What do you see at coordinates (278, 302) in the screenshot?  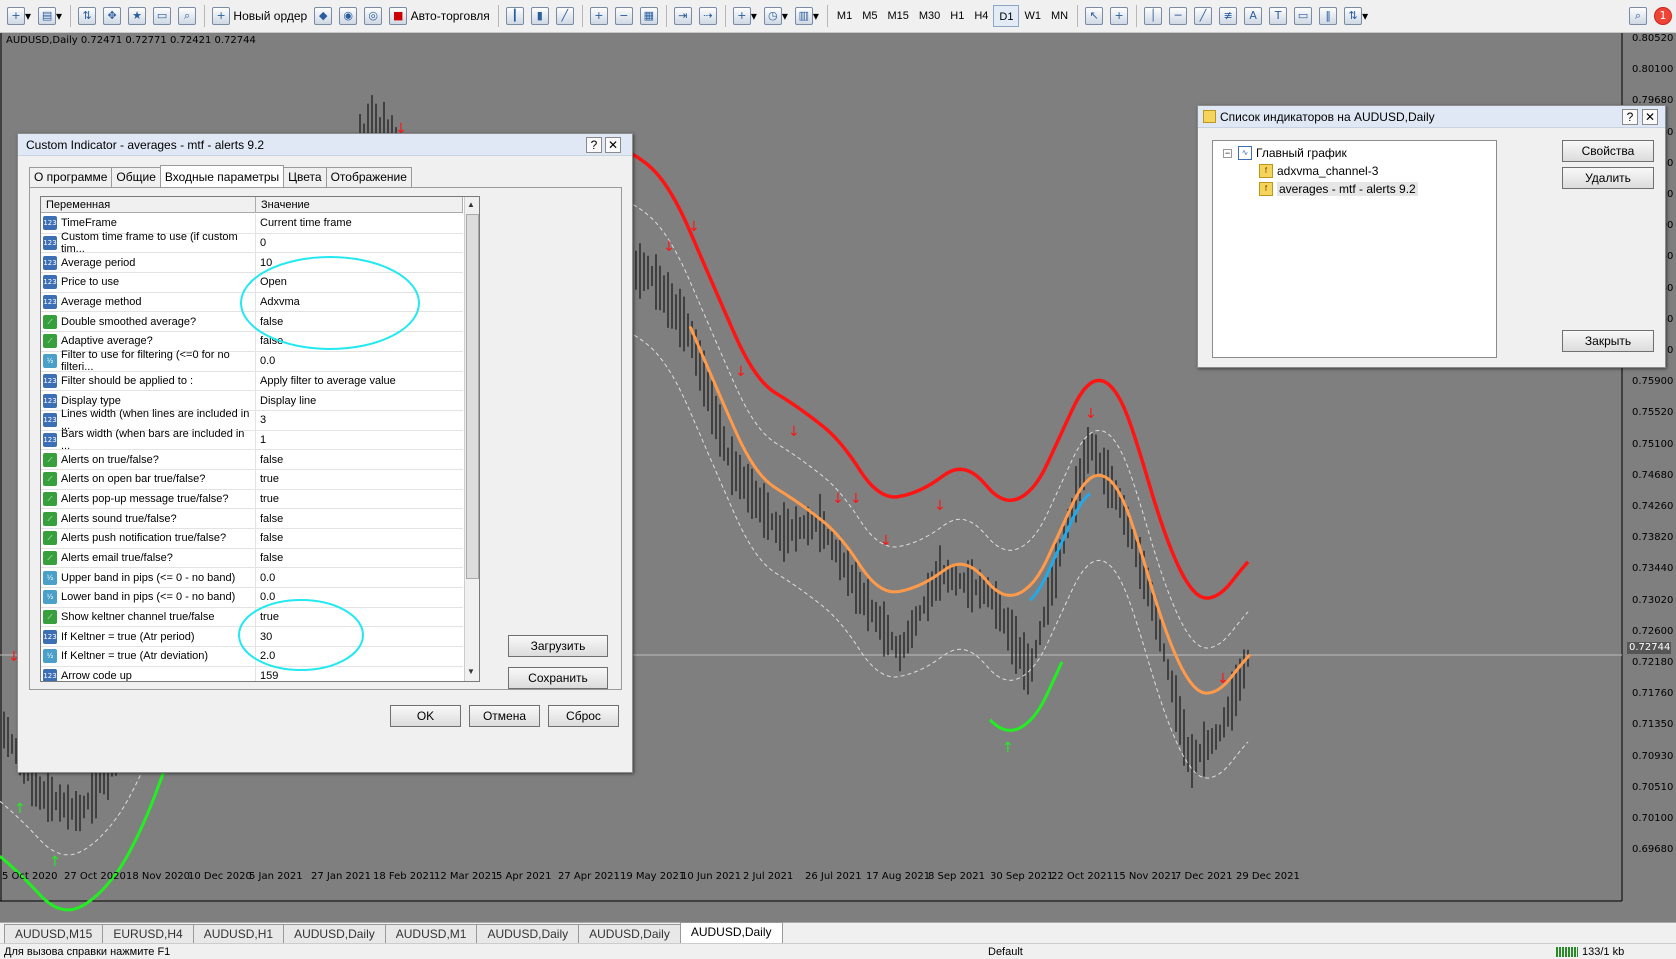 I see `param-value: Adxvma` at bounding box center [278, 302].